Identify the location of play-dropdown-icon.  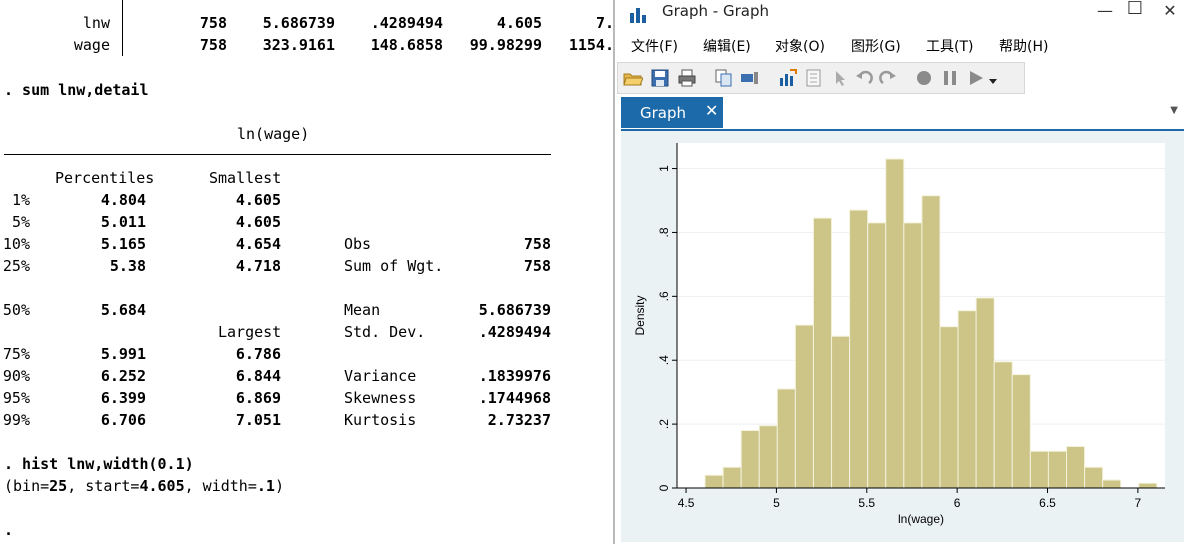
(993, 81).